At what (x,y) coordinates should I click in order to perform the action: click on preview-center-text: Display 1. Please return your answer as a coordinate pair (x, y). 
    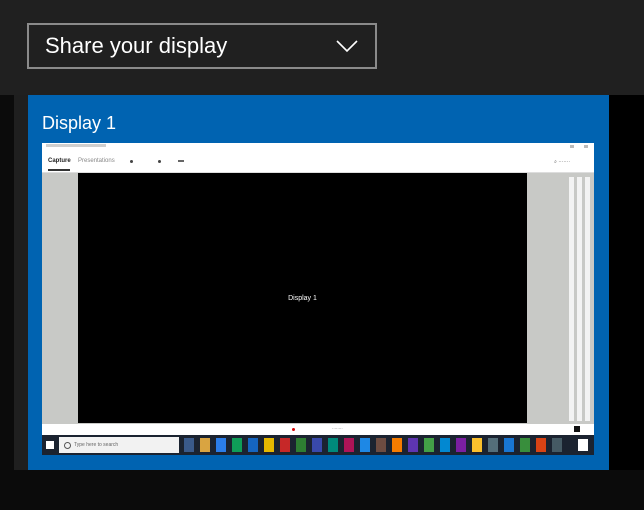
    Looking at the image, I should click on (302, 298).